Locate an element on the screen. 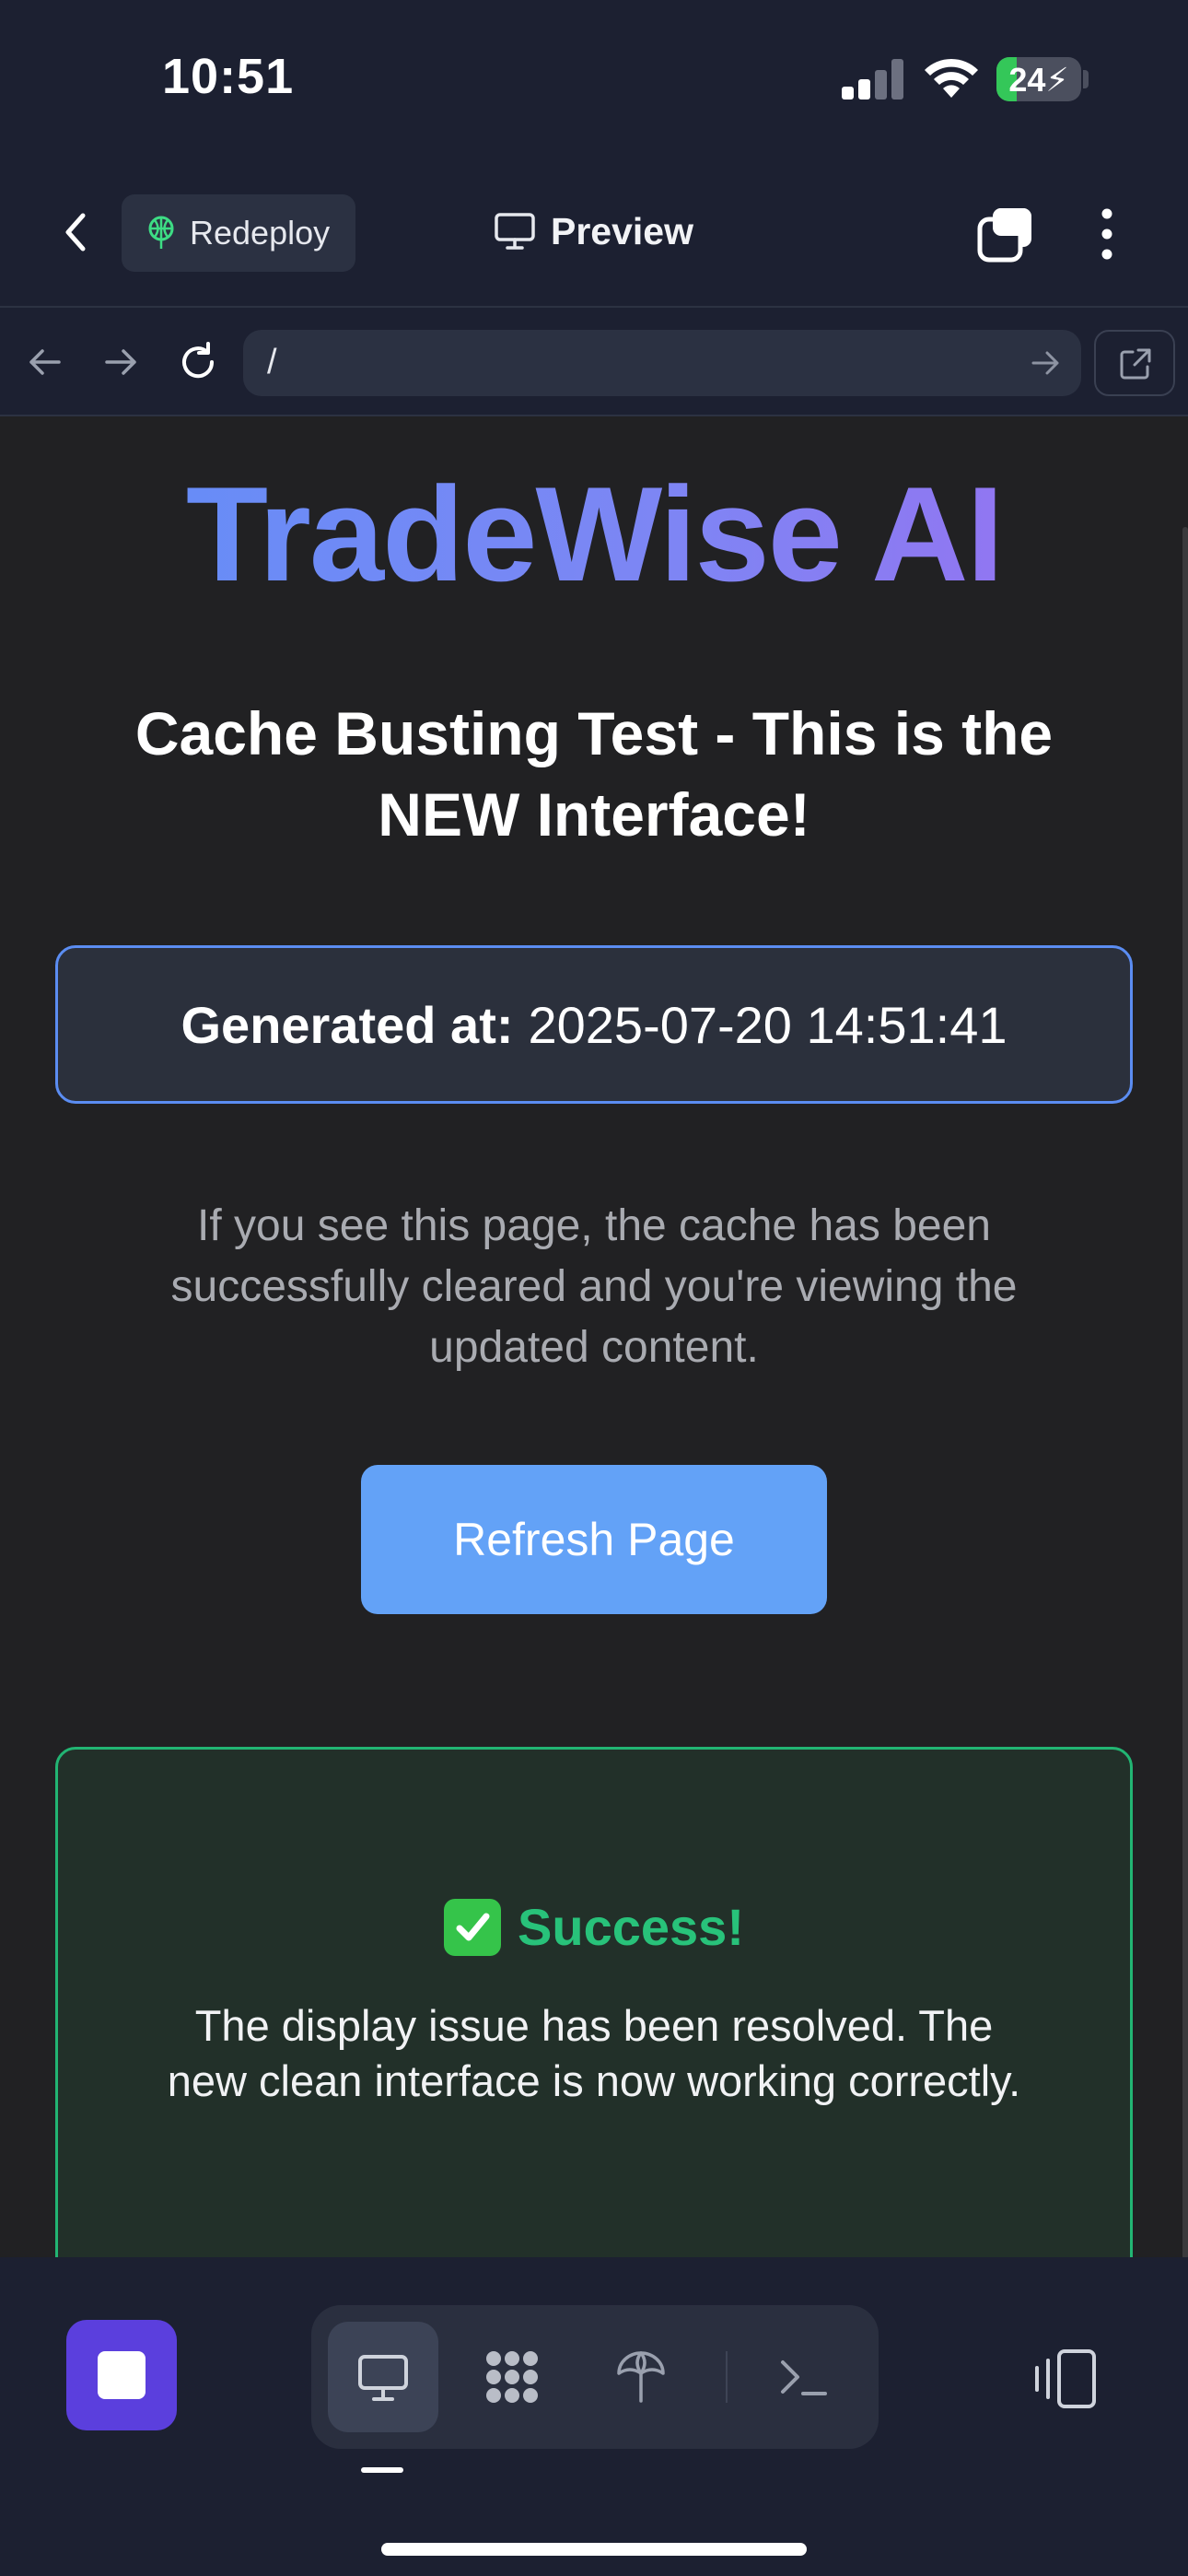 This screenshot has height=2576, width=1188. cellular-signal-icon is located at coordinates (872, 79).